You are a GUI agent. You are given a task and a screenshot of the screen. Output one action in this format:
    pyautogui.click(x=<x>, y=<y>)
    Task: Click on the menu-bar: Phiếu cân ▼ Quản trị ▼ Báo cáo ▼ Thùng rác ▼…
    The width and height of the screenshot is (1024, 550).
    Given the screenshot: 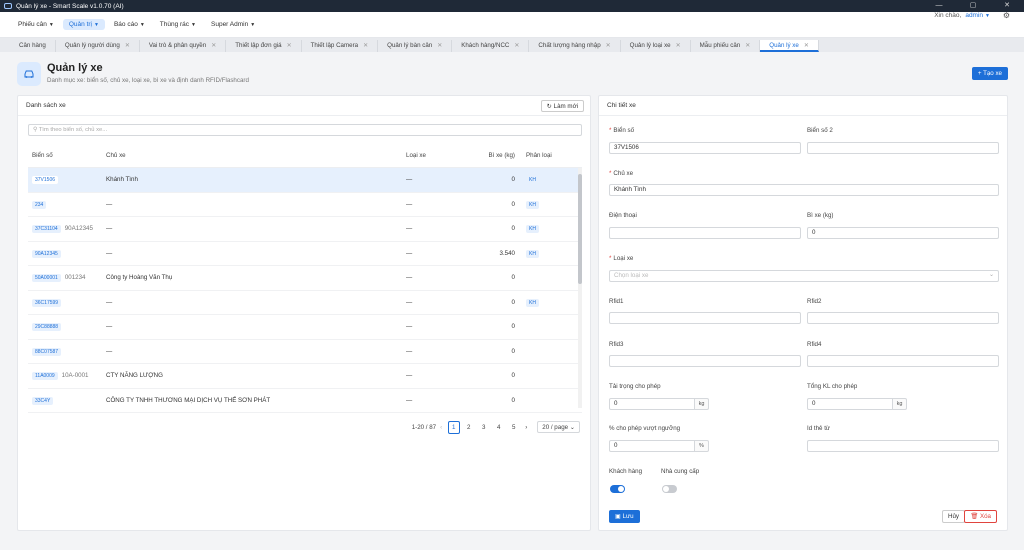 What is the action you would take?
    pyautogui.click(x=512, y=25)
    